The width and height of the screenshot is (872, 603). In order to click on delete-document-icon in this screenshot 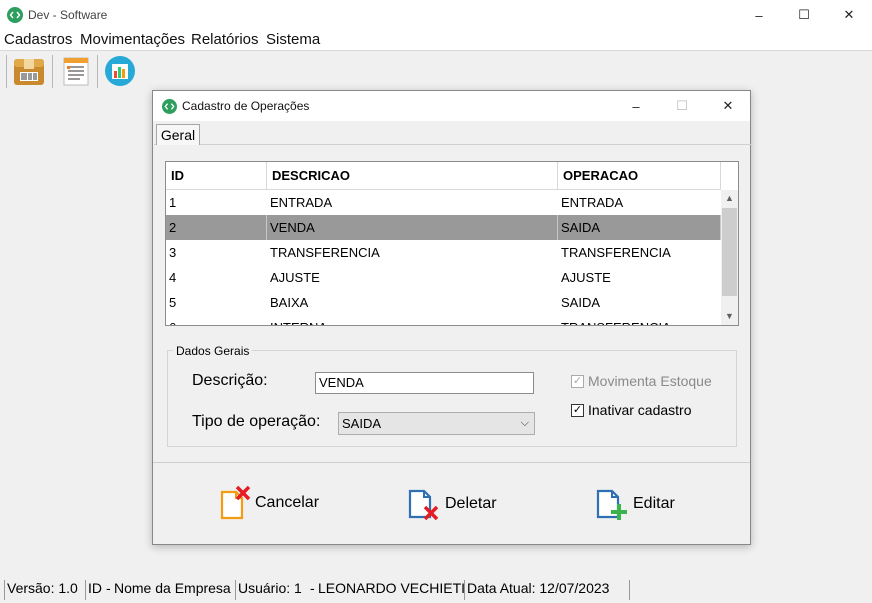, I will do `click(423, 505)`.